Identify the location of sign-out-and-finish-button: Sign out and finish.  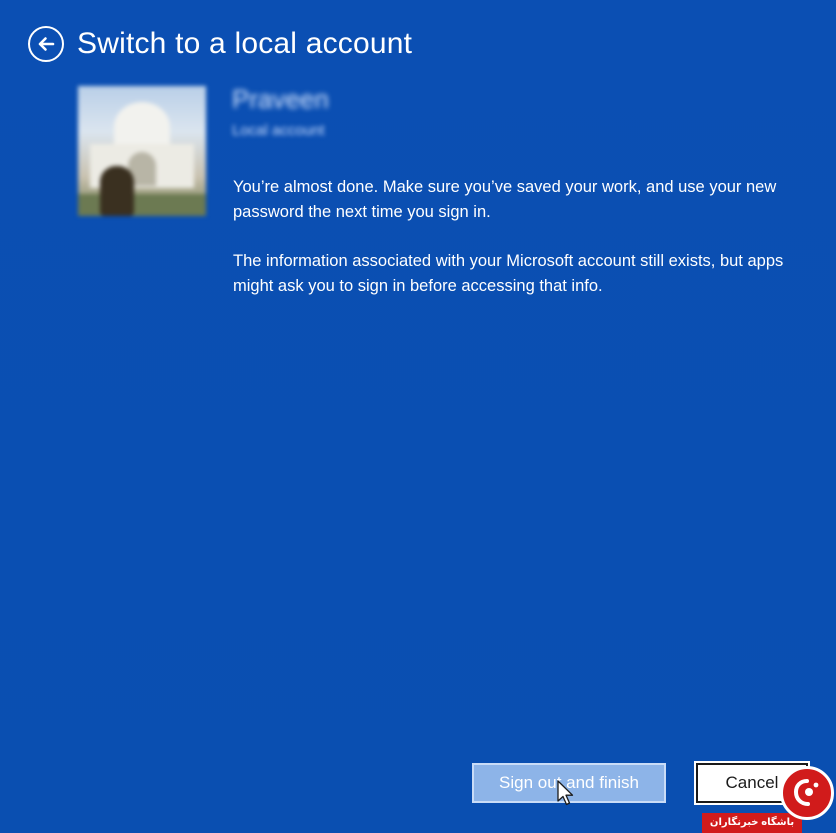
(569, 783).